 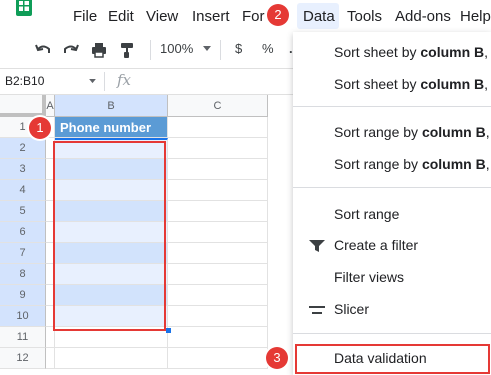 I want to click on selection-highlight-box, so click(x=109, y=236).